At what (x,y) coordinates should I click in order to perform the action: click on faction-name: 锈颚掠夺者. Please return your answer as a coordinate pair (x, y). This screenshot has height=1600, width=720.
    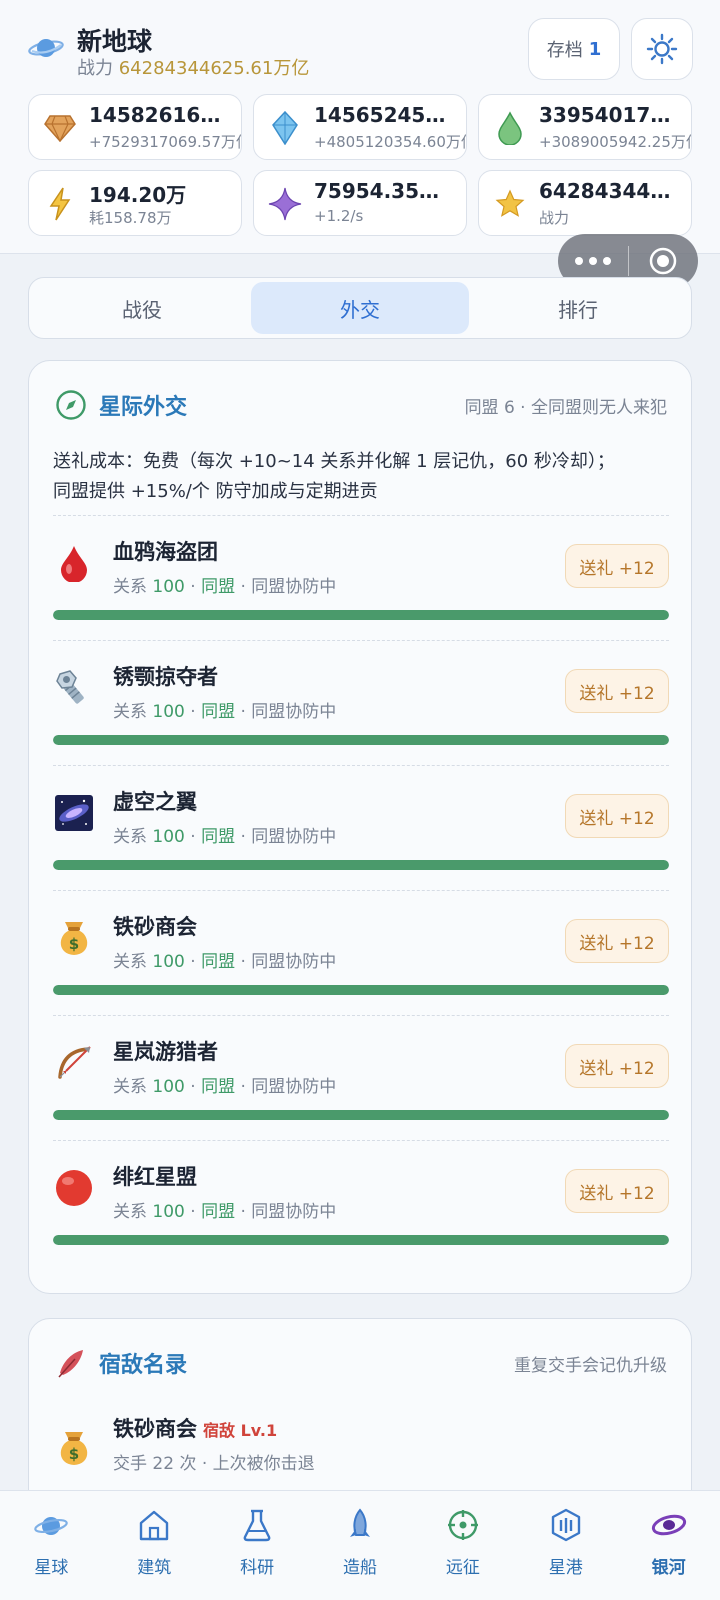
    Looking at the image, I should click on (165, 677).